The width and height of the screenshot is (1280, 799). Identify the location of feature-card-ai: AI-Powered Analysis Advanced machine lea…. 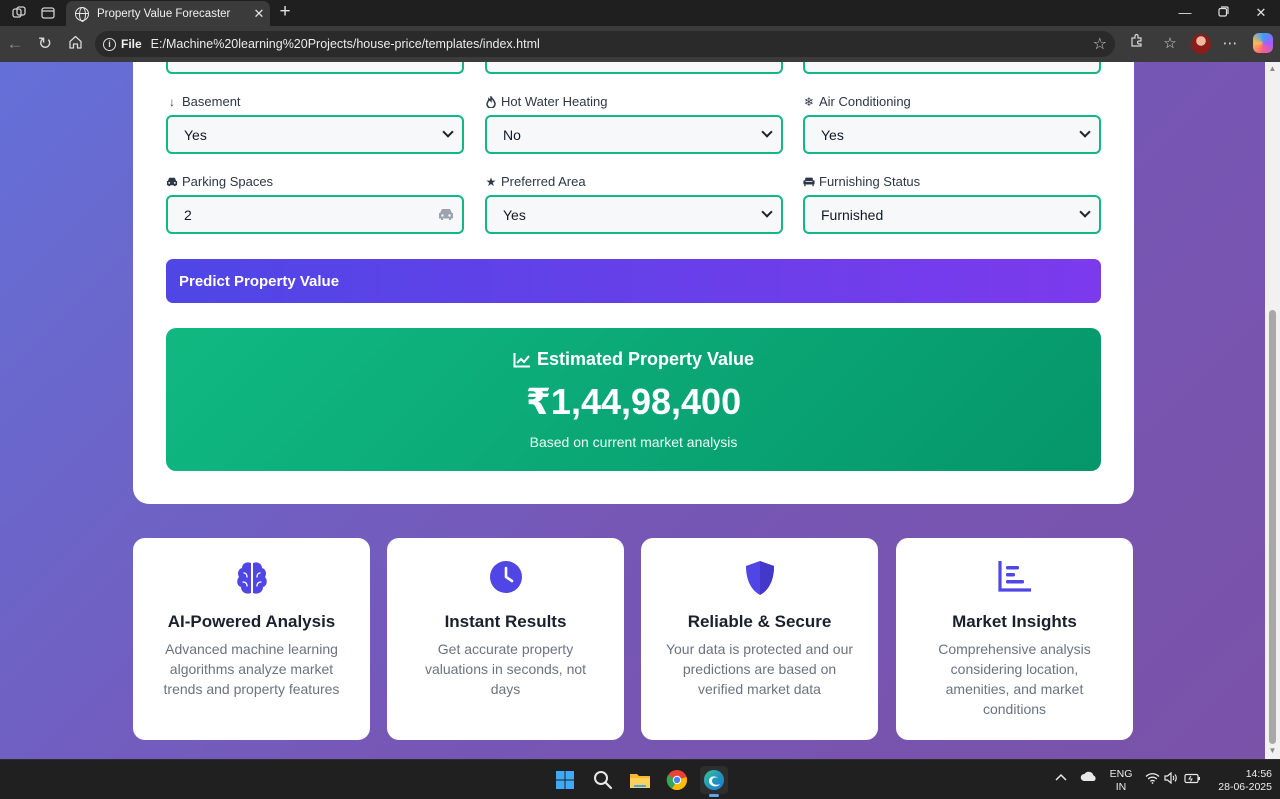
(251, 639).